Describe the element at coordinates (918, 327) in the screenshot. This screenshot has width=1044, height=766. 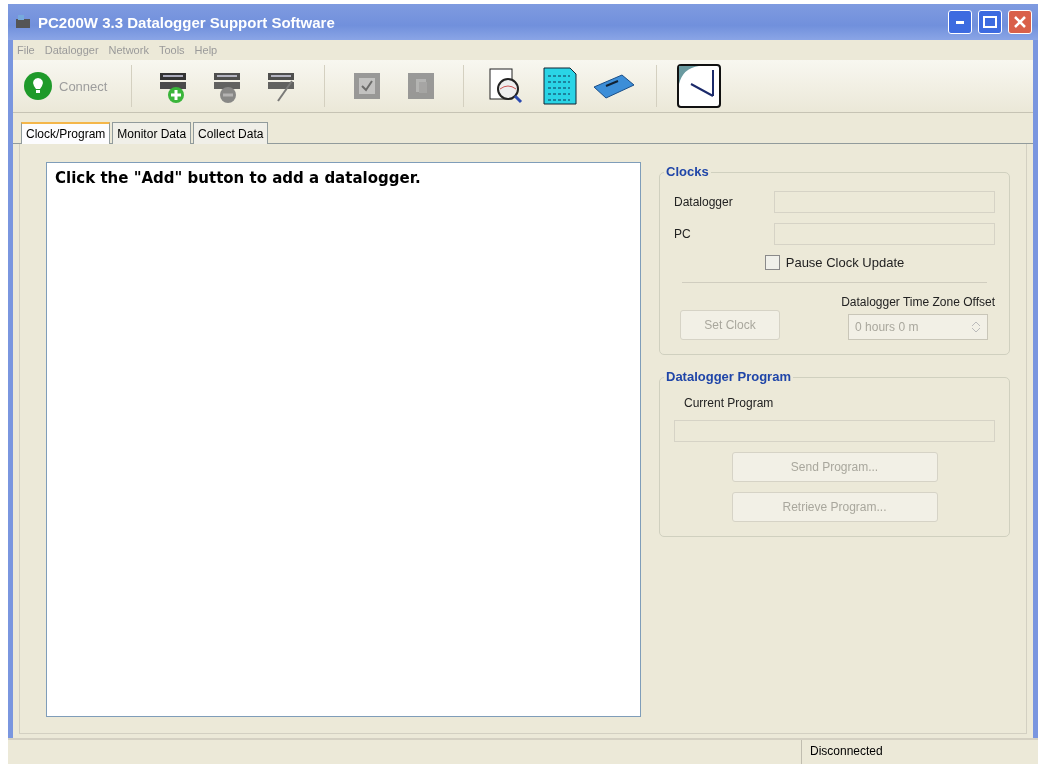
I see `offset-spinner: 0 hours 0 m` at that location.